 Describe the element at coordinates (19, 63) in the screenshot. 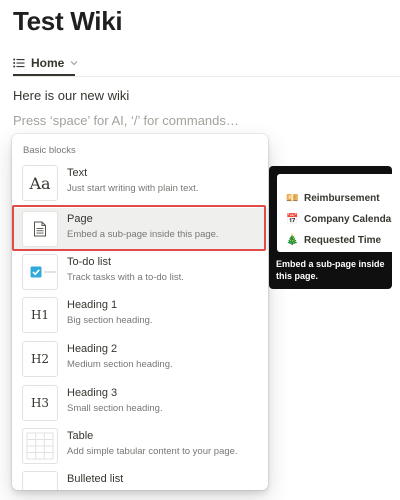

I see `list-icon` at that location.